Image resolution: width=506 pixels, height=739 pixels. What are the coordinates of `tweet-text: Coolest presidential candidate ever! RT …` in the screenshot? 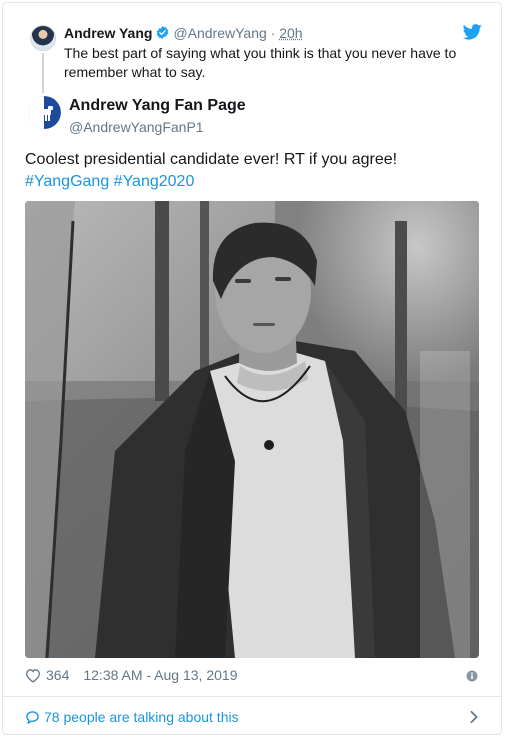 It's located at (211, 159).